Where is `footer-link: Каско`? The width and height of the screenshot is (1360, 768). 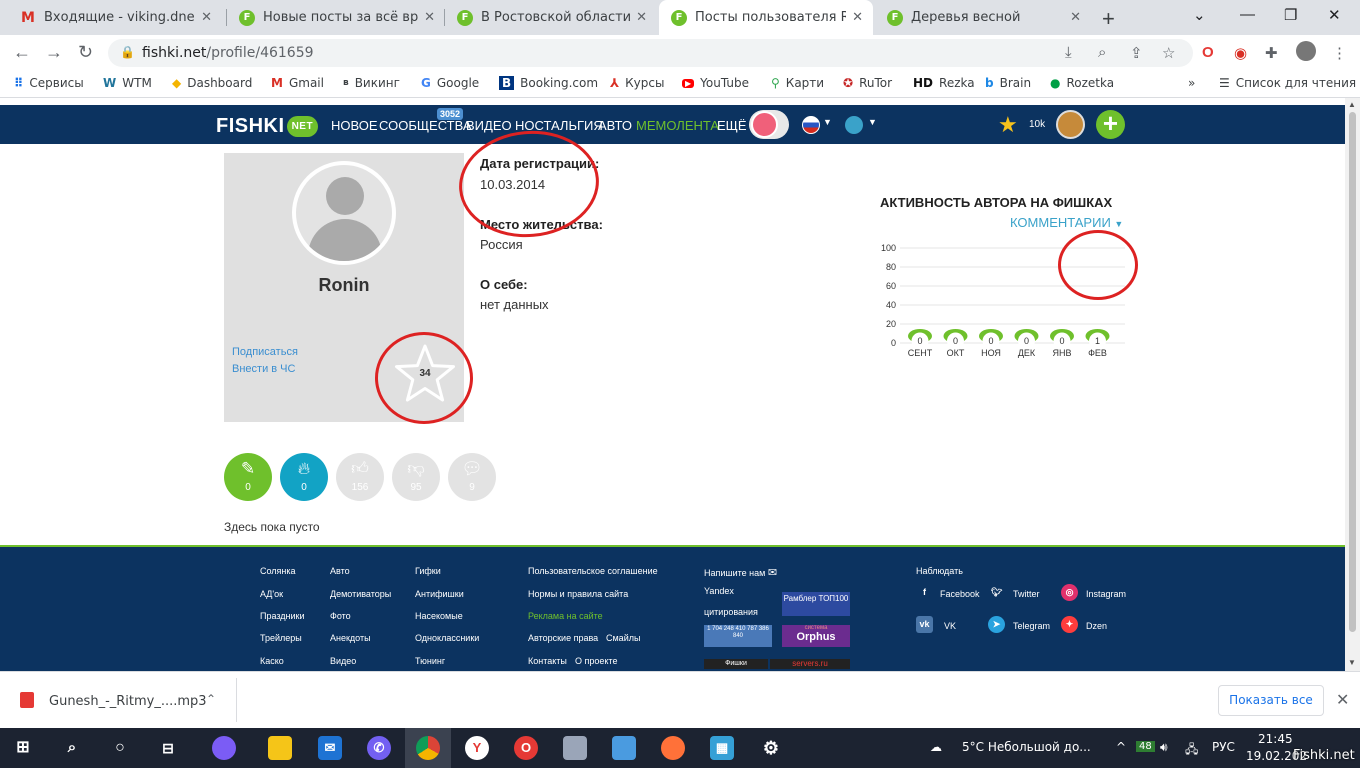 footer-link: Каско is located at coordinates (272, 661).